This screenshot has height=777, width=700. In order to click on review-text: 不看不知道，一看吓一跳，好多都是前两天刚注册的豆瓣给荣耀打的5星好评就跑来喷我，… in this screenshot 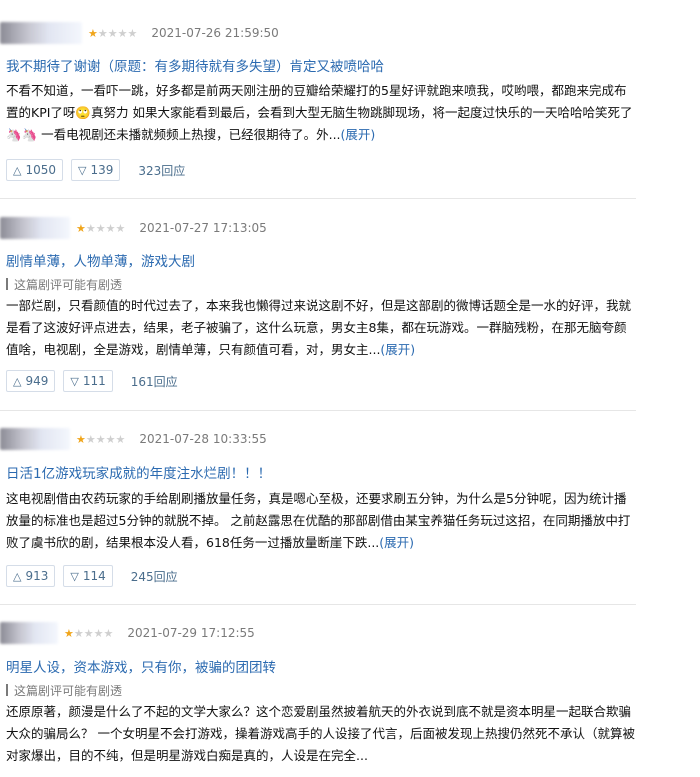, I will do `click(319, 112)`.